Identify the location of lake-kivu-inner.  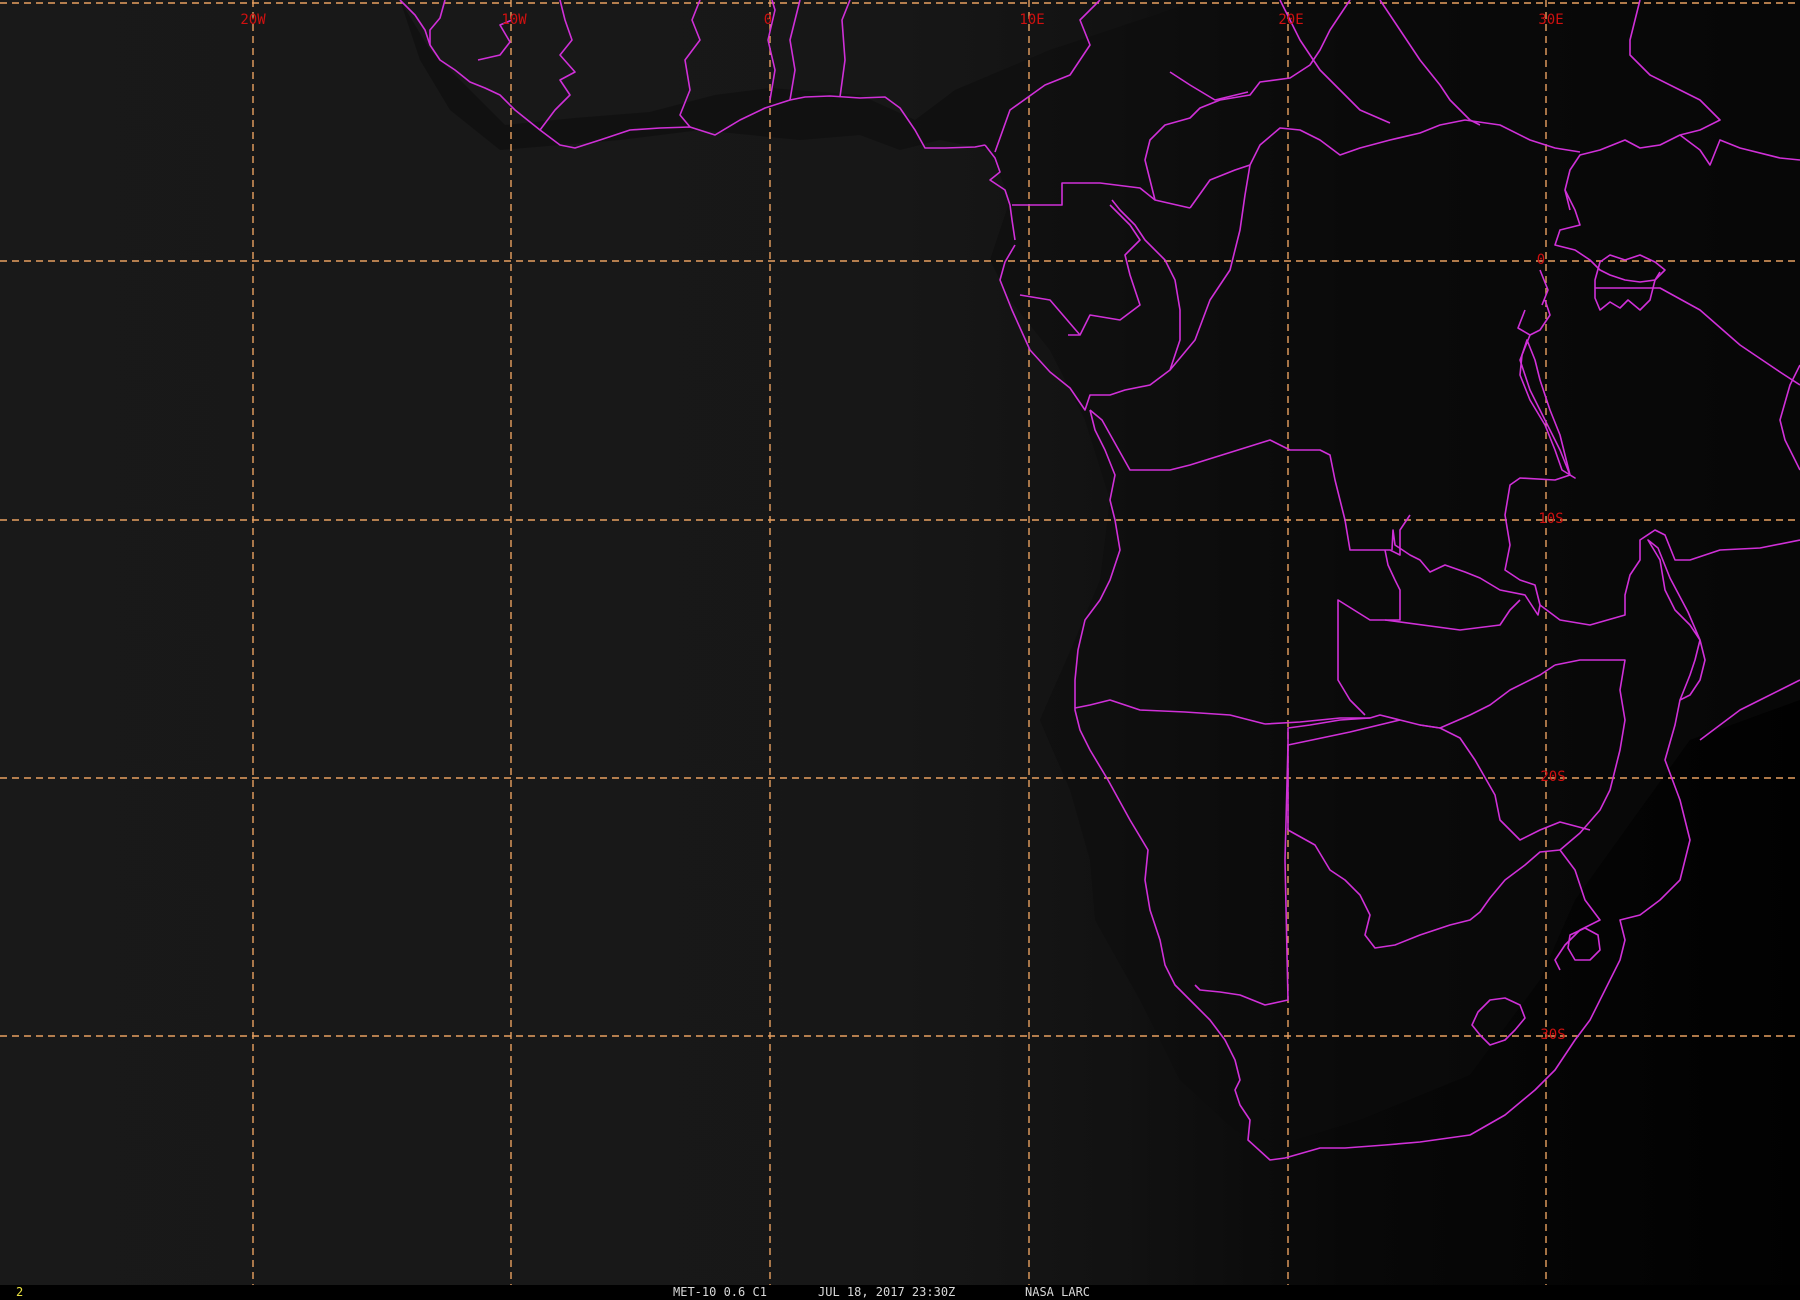
(1544, 287).